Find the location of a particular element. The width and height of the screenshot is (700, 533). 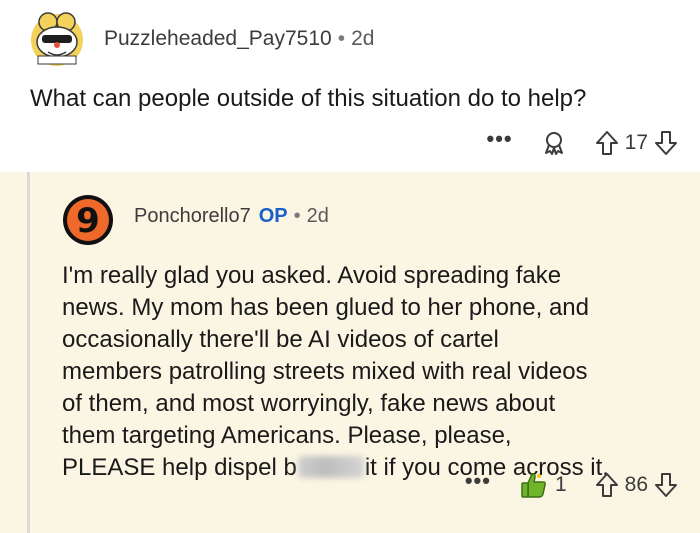

comment-meta: Puzzleheaded_Pay7510 • 2d is located at coordinates (239, 39).